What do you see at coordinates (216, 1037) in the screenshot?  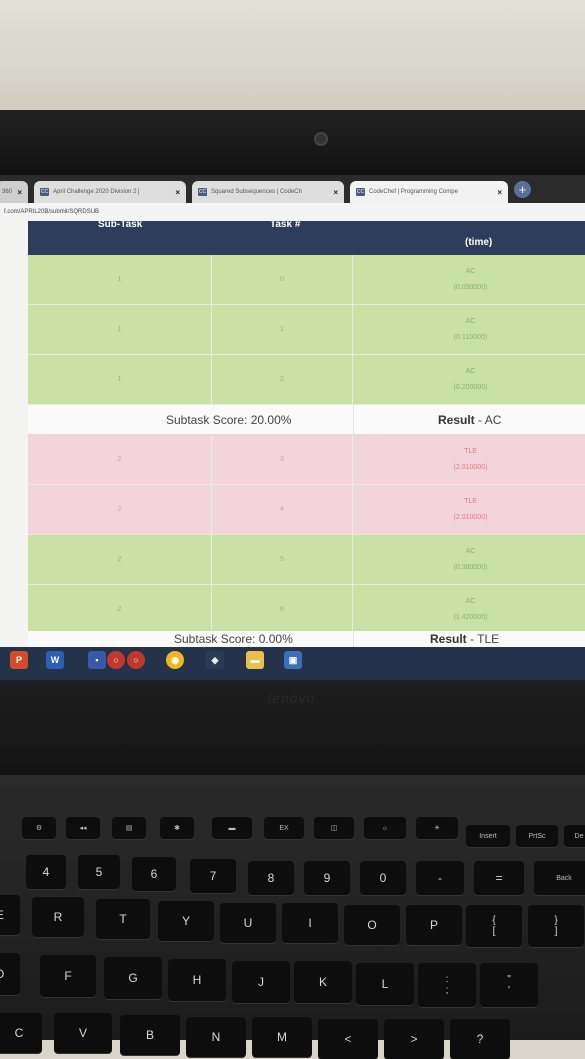 I see `key-n: N` at bounding box center [216, 1037].